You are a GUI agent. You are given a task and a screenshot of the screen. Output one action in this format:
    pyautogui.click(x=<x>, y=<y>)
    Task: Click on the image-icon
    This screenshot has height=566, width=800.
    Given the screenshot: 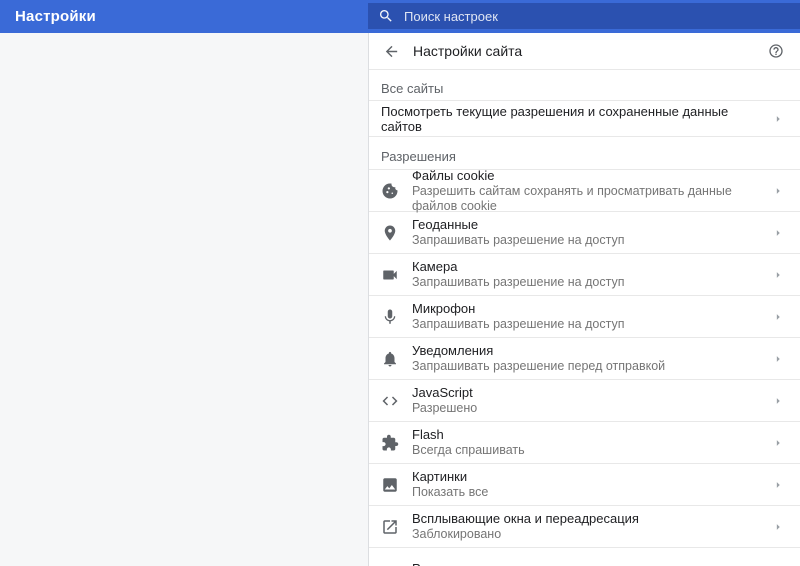 What is the action you would take?
    pyautogui.click(x=390, y=485)
    